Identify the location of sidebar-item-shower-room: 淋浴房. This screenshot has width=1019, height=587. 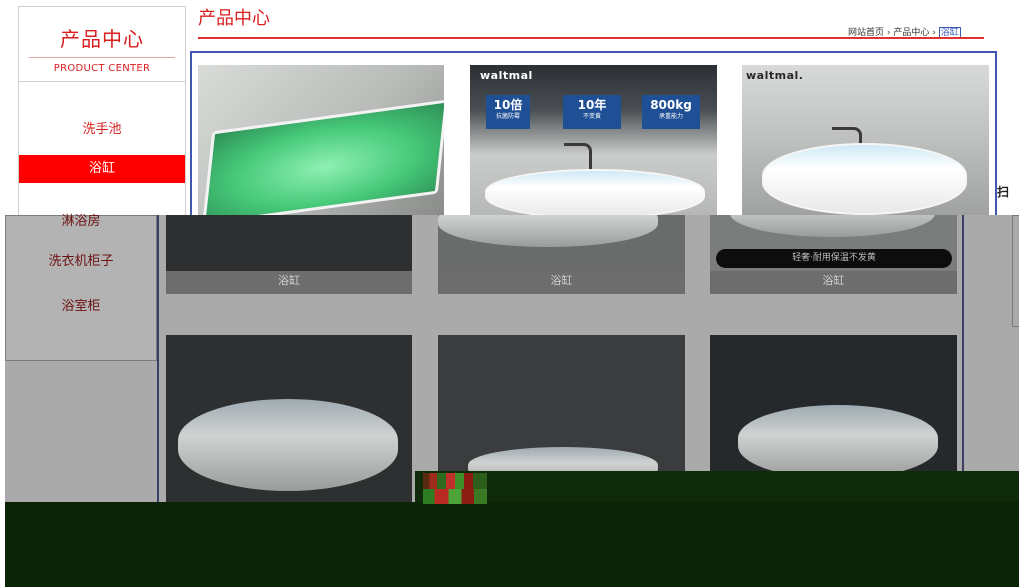
(81, 219).